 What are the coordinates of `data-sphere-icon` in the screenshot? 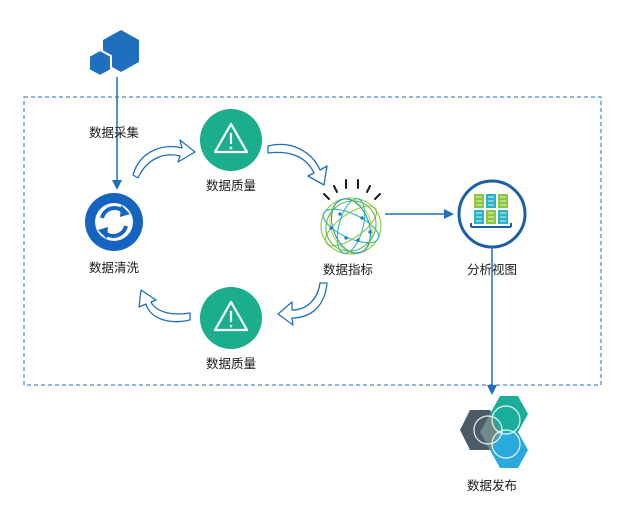 It's located at (351, 217).